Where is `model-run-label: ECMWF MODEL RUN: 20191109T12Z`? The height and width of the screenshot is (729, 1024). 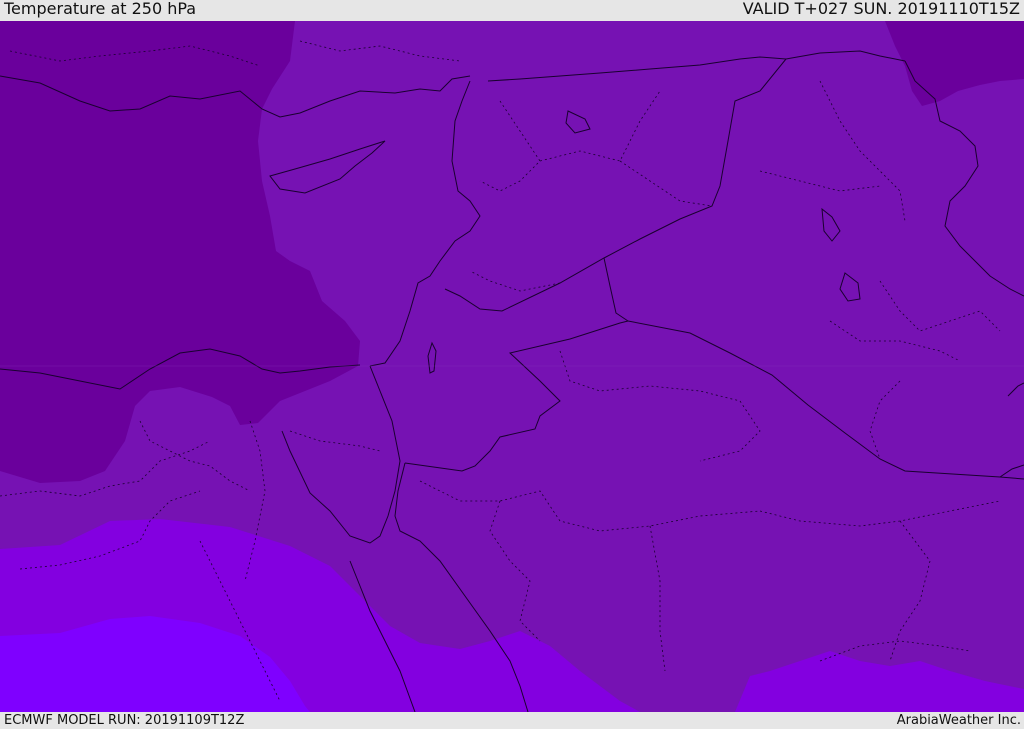
model-run-label: ECMWF MODEL RUN: 20191109T12Z is located at coordinates (124, 720).